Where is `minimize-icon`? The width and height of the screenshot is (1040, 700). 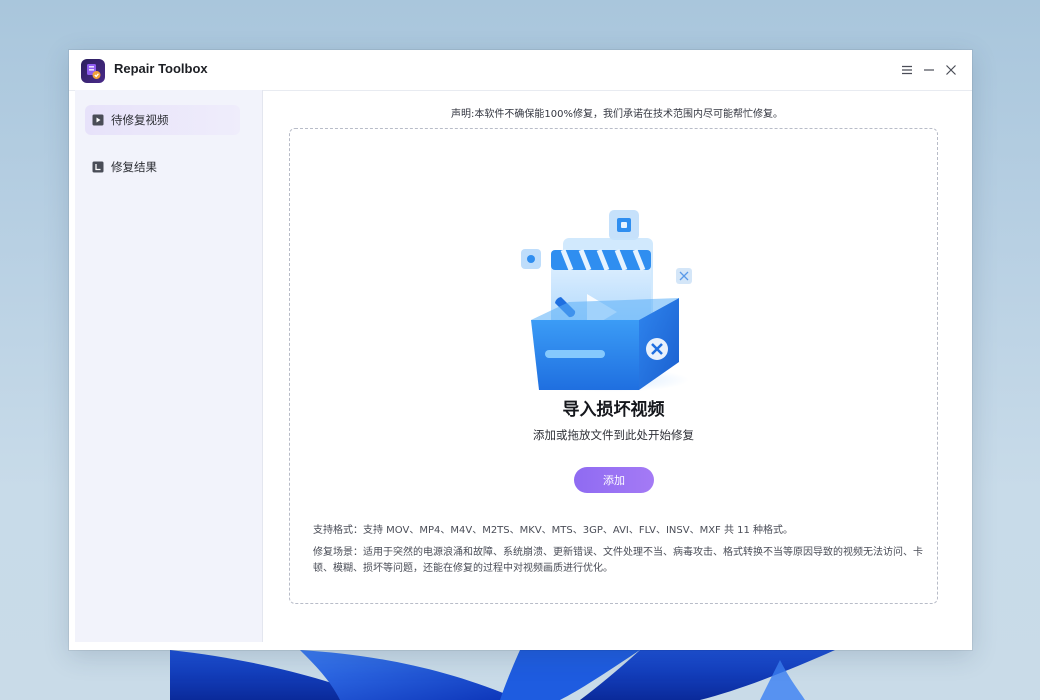 minimize-icon is located at coordinates (929, 70).